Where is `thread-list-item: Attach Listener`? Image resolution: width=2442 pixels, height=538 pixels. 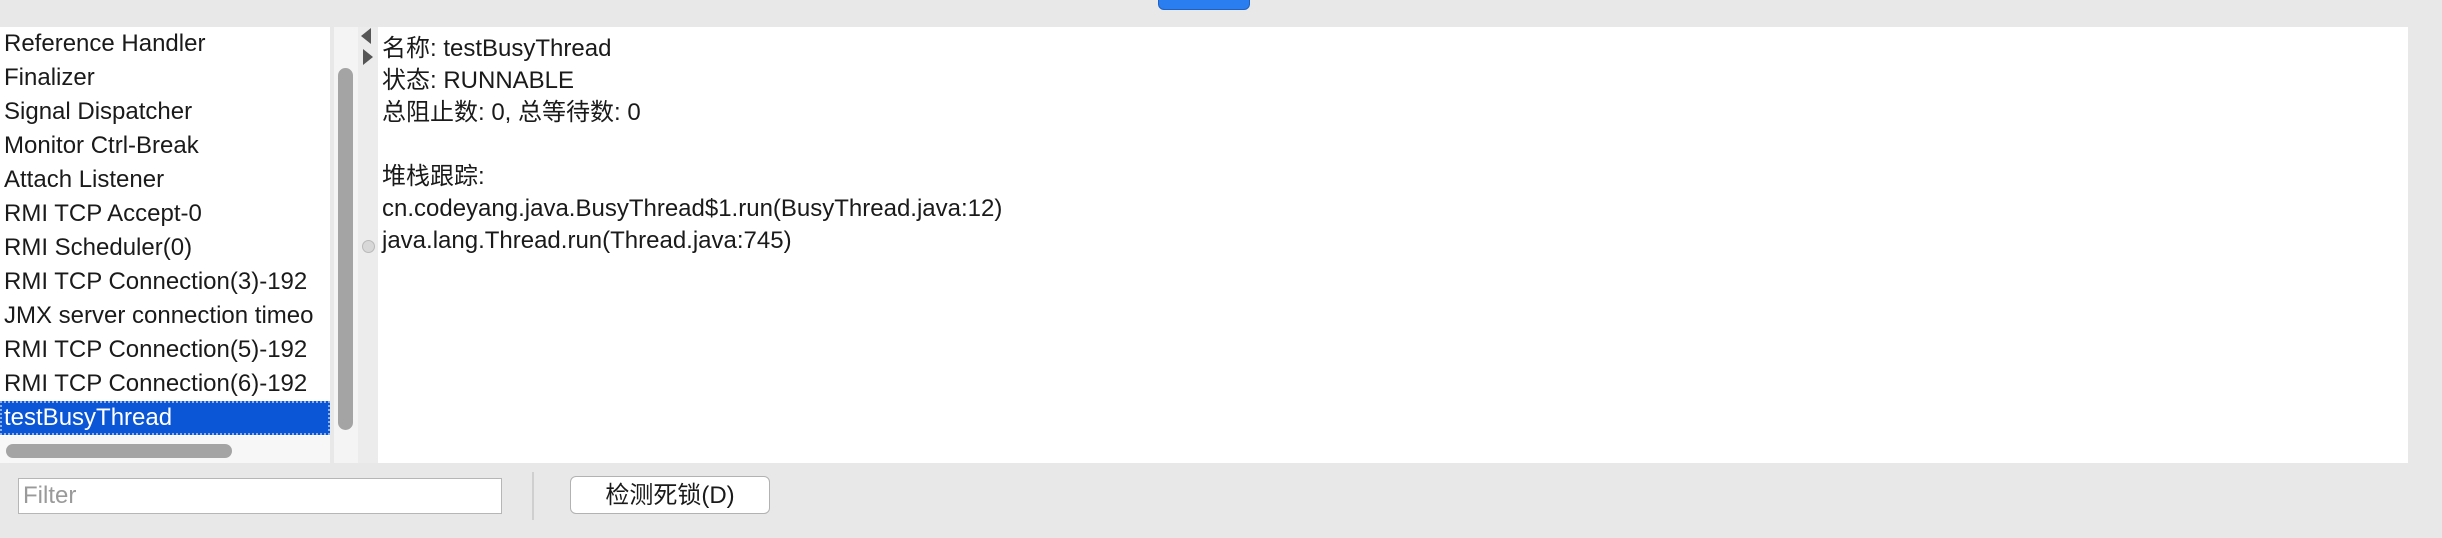 thread-list-item: Attach Listener is located at coordinates (165, 180).